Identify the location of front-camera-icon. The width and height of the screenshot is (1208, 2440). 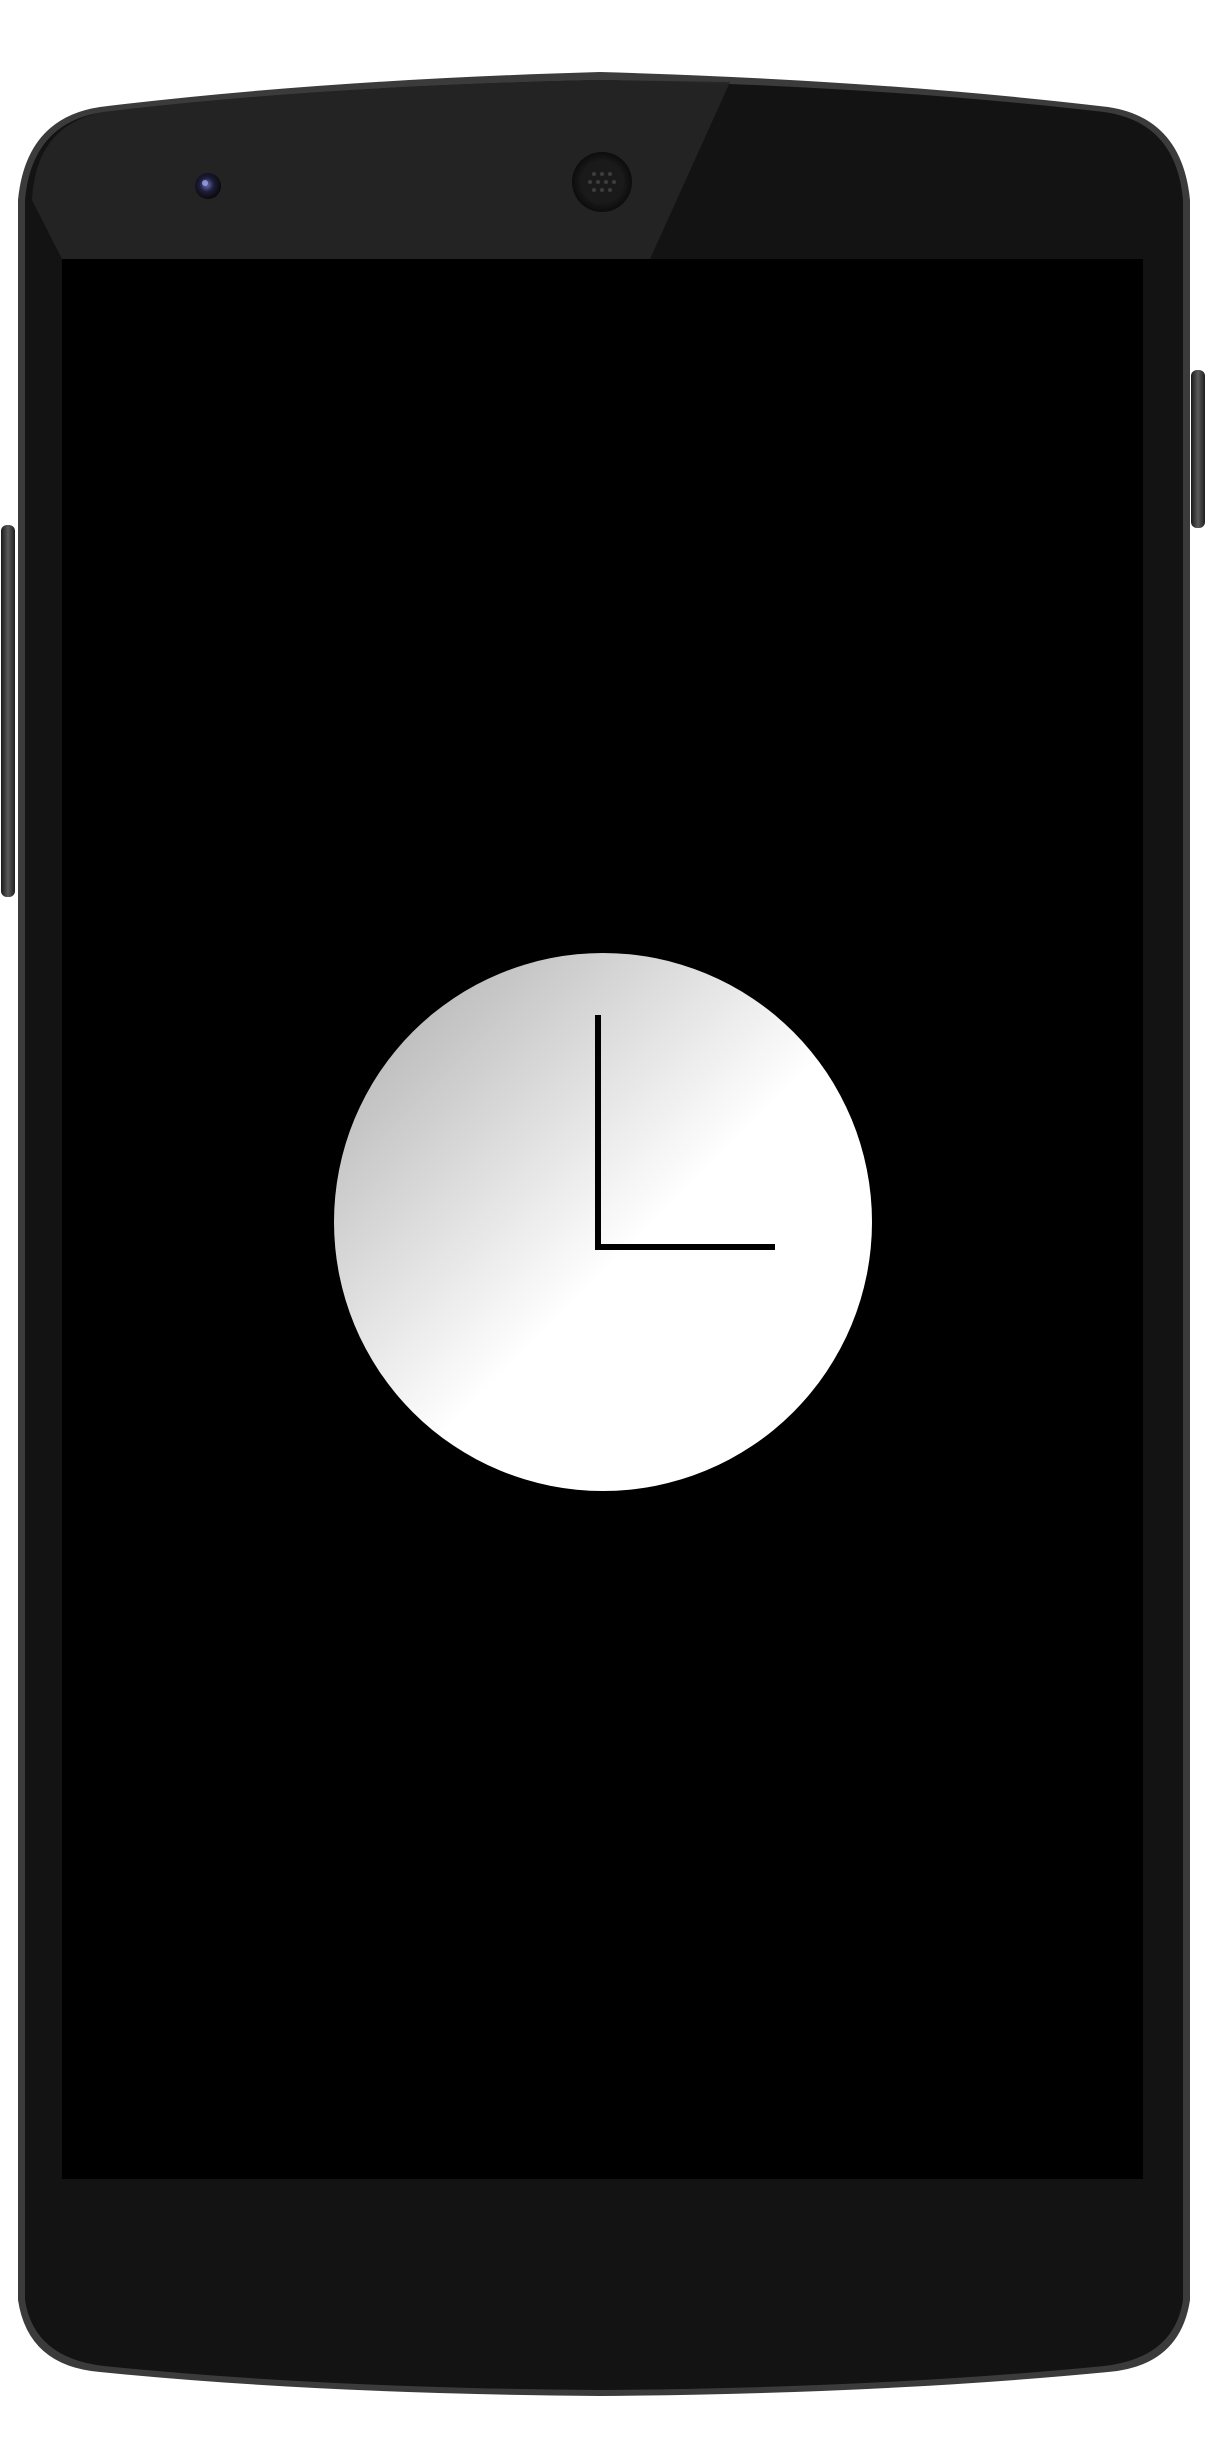
(208, 186).